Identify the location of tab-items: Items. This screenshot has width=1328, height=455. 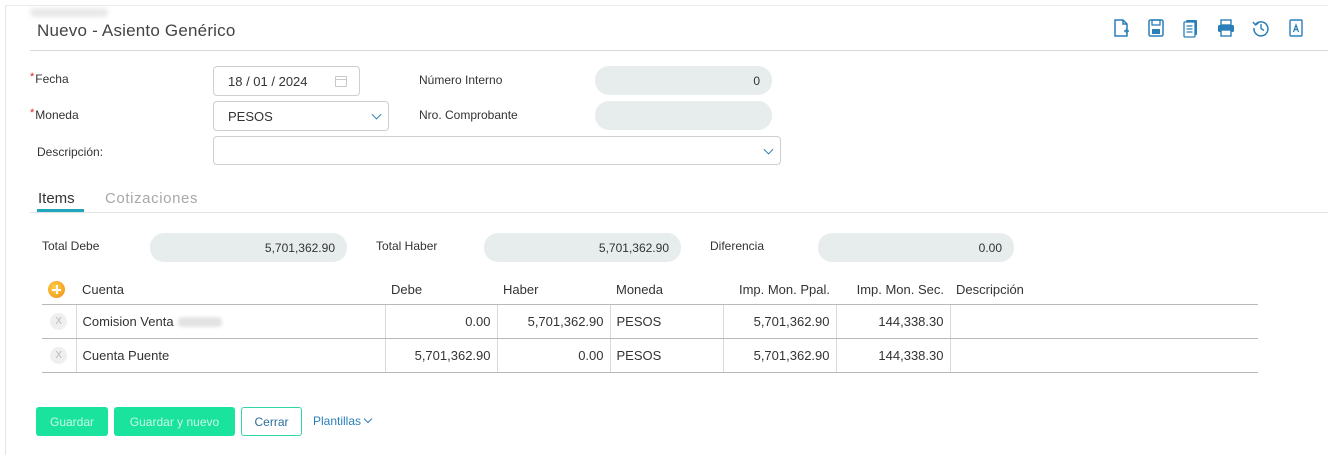
(56, 198).